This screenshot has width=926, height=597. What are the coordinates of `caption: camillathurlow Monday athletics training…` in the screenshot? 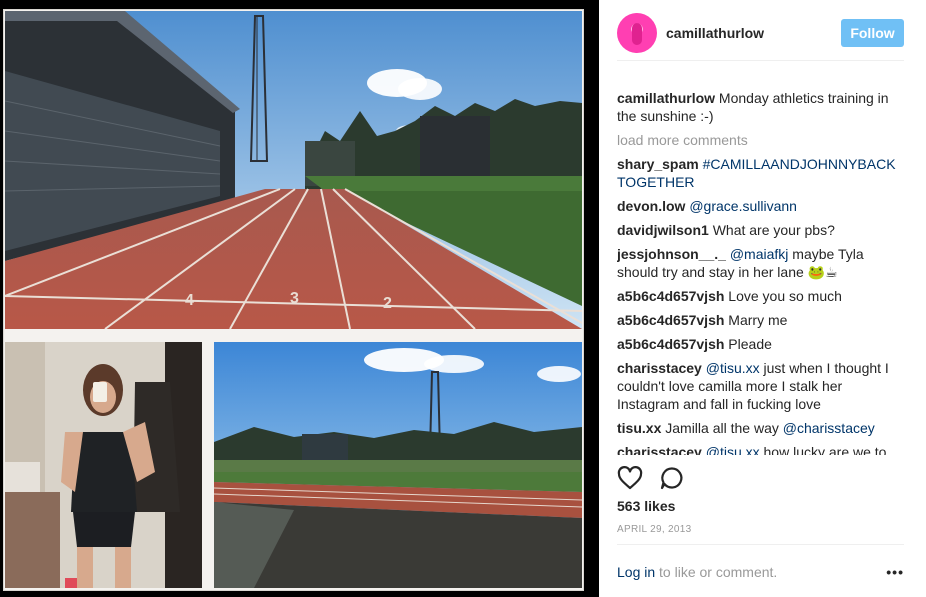 It's located at (760, 107).